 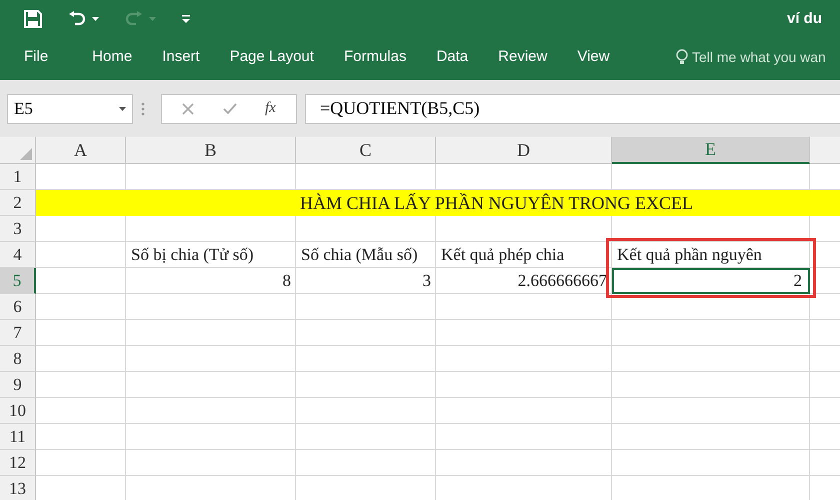 What do you see at coordinates (438, 203) in the screenshot?
I see `title-cell: HÀM CHIA LẤY PHẦN NGUYÊN TRONG EXCEL` at bounding box center [438, 203].